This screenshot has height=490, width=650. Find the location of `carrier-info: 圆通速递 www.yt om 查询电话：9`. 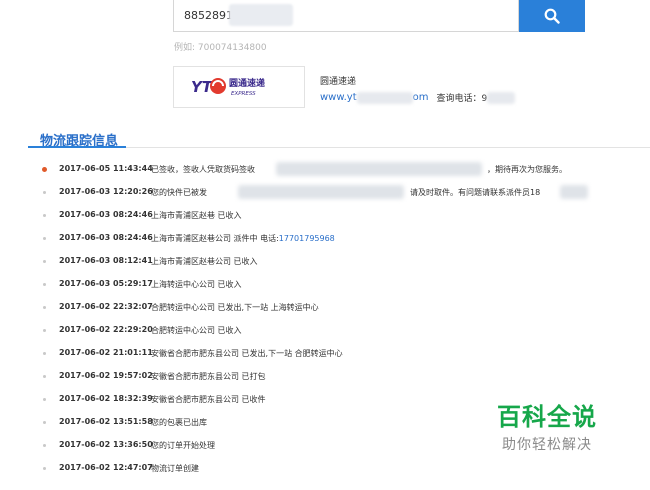

carrier-info: 圆通速递 www.yt om 查询电话：9 is located at coordinates (418, 89).